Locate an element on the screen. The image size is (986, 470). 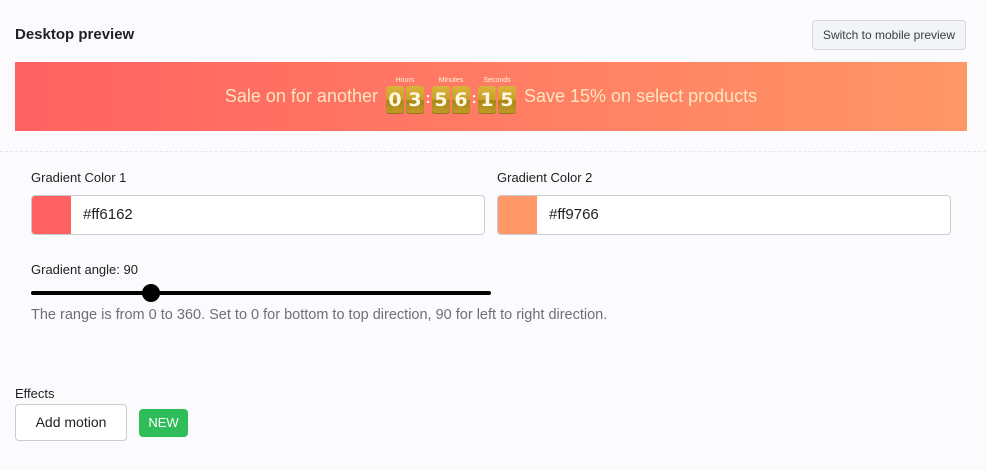
timer-seconds: Seconds 1 5 is located at coordinates (496, 94).